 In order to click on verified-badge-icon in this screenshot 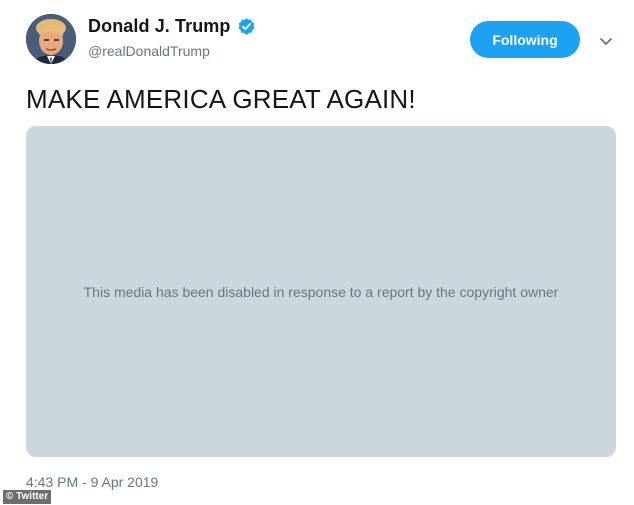, I will do `click(246, 26)`.